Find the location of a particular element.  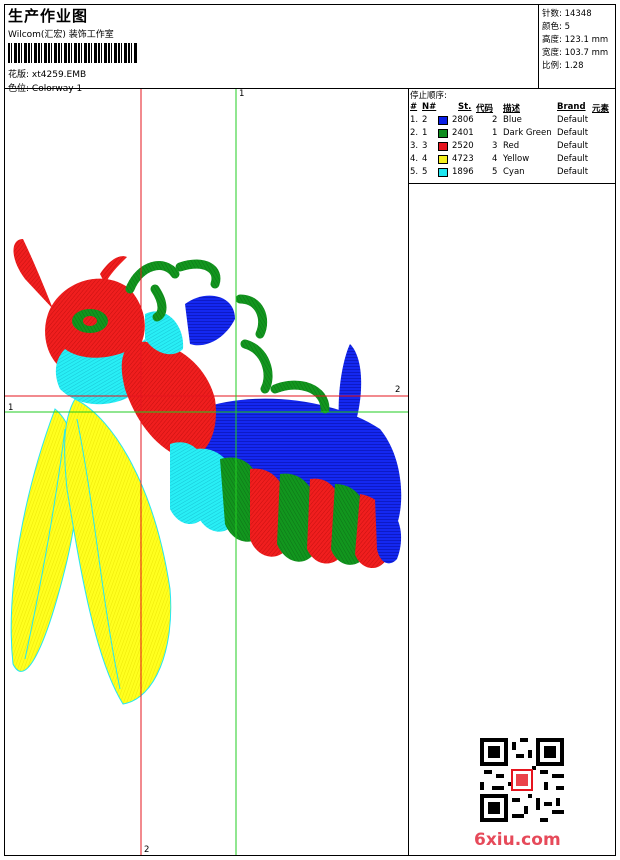

stop-row: 5. 5 1896 5 Cyan Default is located at coordinates (513, 173).